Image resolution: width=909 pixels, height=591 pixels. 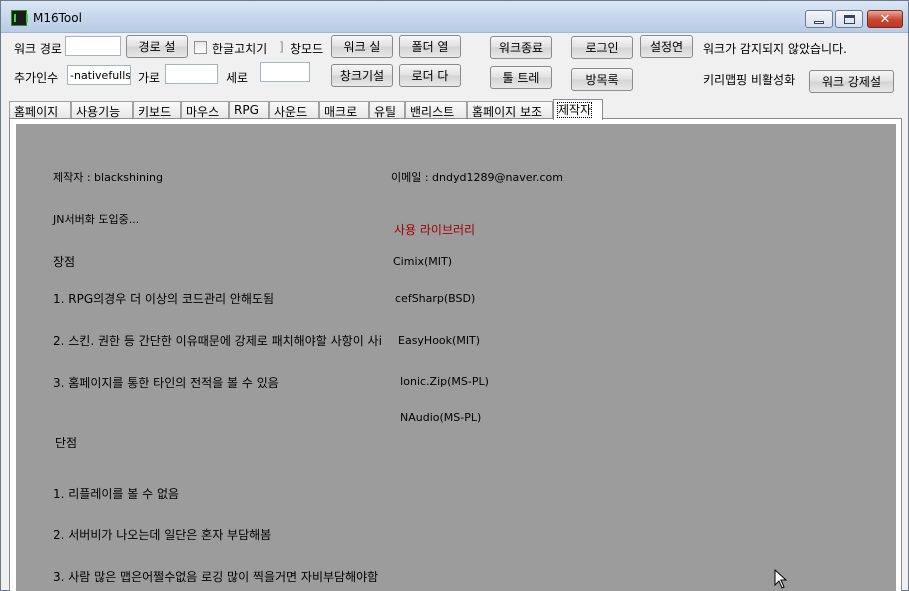 What do you see at coordinates (57, 18) in the screenshot?
I see `window-title: M16Tool` at bounding box center [57, 18].